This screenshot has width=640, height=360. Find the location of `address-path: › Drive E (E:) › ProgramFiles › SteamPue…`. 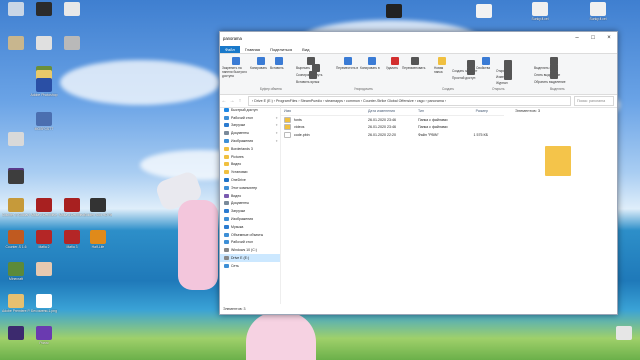

address-path: › Drive E (E:) › ProgramFiles › SteamPue… is located at coordinates (409, 101).